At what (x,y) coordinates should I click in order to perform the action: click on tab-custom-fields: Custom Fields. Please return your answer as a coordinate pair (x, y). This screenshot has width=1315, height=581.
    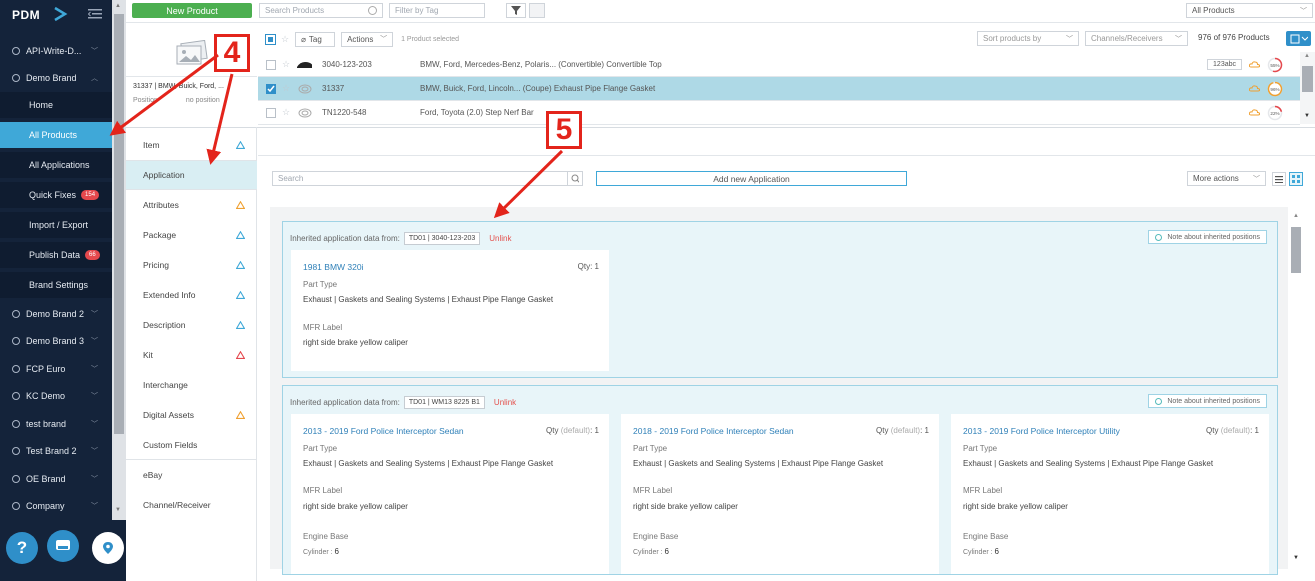
    Looking at the image, I should click on (191, 445).